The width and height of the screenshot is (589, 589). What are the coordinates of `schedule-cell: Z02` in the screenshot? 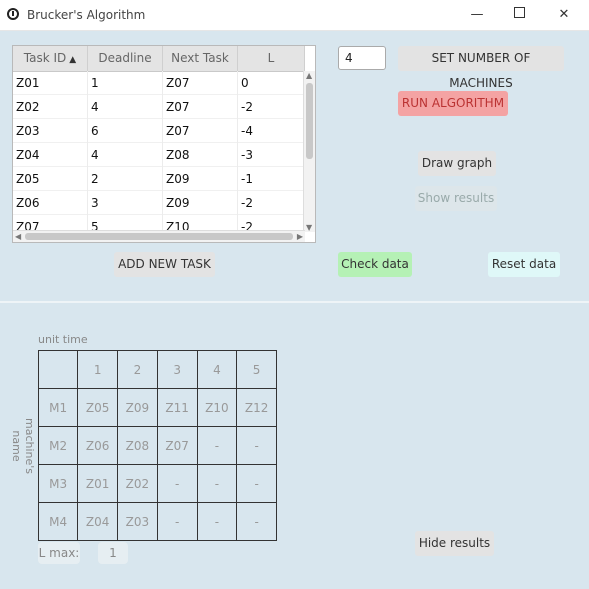 It's located at (137, 483).